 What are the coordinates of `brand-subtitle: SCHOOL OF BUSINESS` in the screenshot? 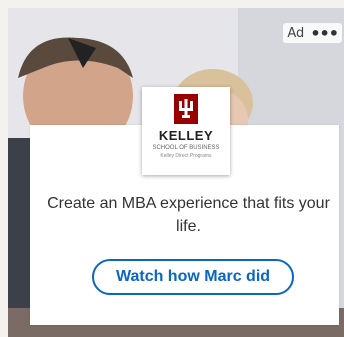 It's located at (186, 148).